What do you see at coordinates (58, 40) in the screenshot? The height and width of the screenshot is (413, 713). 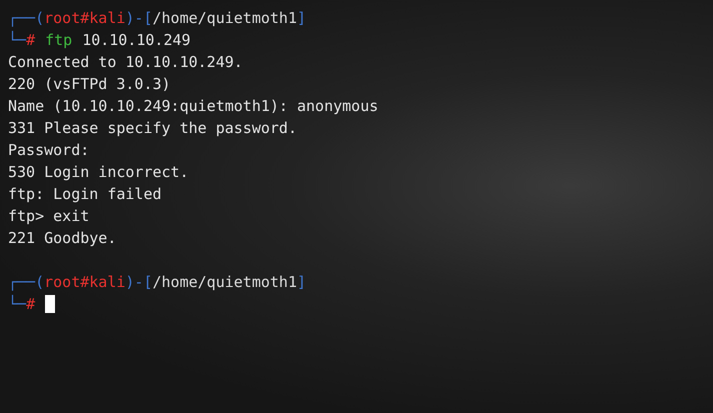 I see `command-name: ftp` at bounding box center [58, 40].